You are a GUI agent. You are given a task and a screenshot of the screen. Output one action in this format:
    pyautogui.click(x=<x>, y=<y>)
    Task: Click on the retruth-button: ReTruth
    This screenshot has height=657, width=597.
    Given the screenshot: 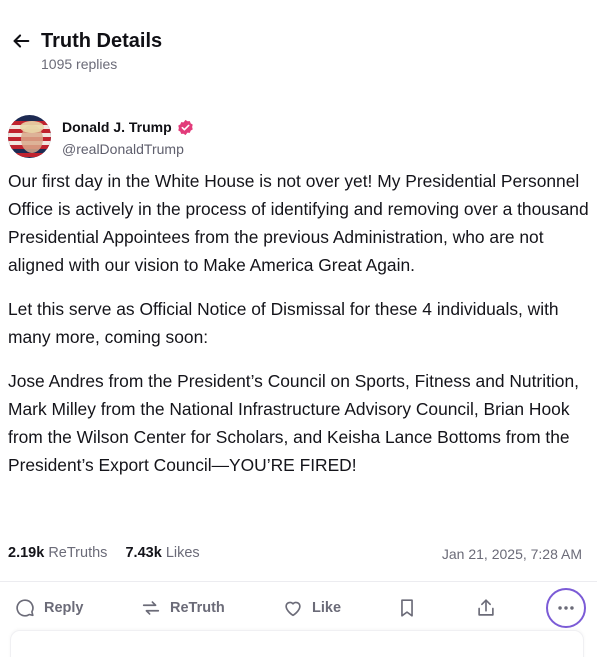 What is the action you would take?
    pyautogui.click(x=182, y=608)
    